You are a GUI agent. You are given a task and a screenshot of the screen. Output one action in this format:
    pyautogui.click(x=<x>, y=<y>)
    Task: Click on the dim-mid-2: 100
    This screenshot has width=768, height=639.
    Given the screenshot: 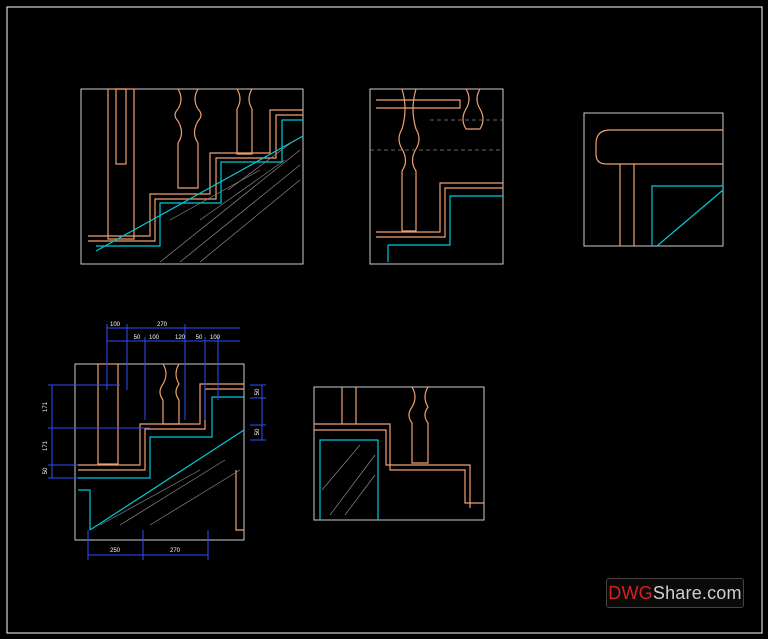 What is the action you would take?
    pyautogui.click(x=154, y=338)
    